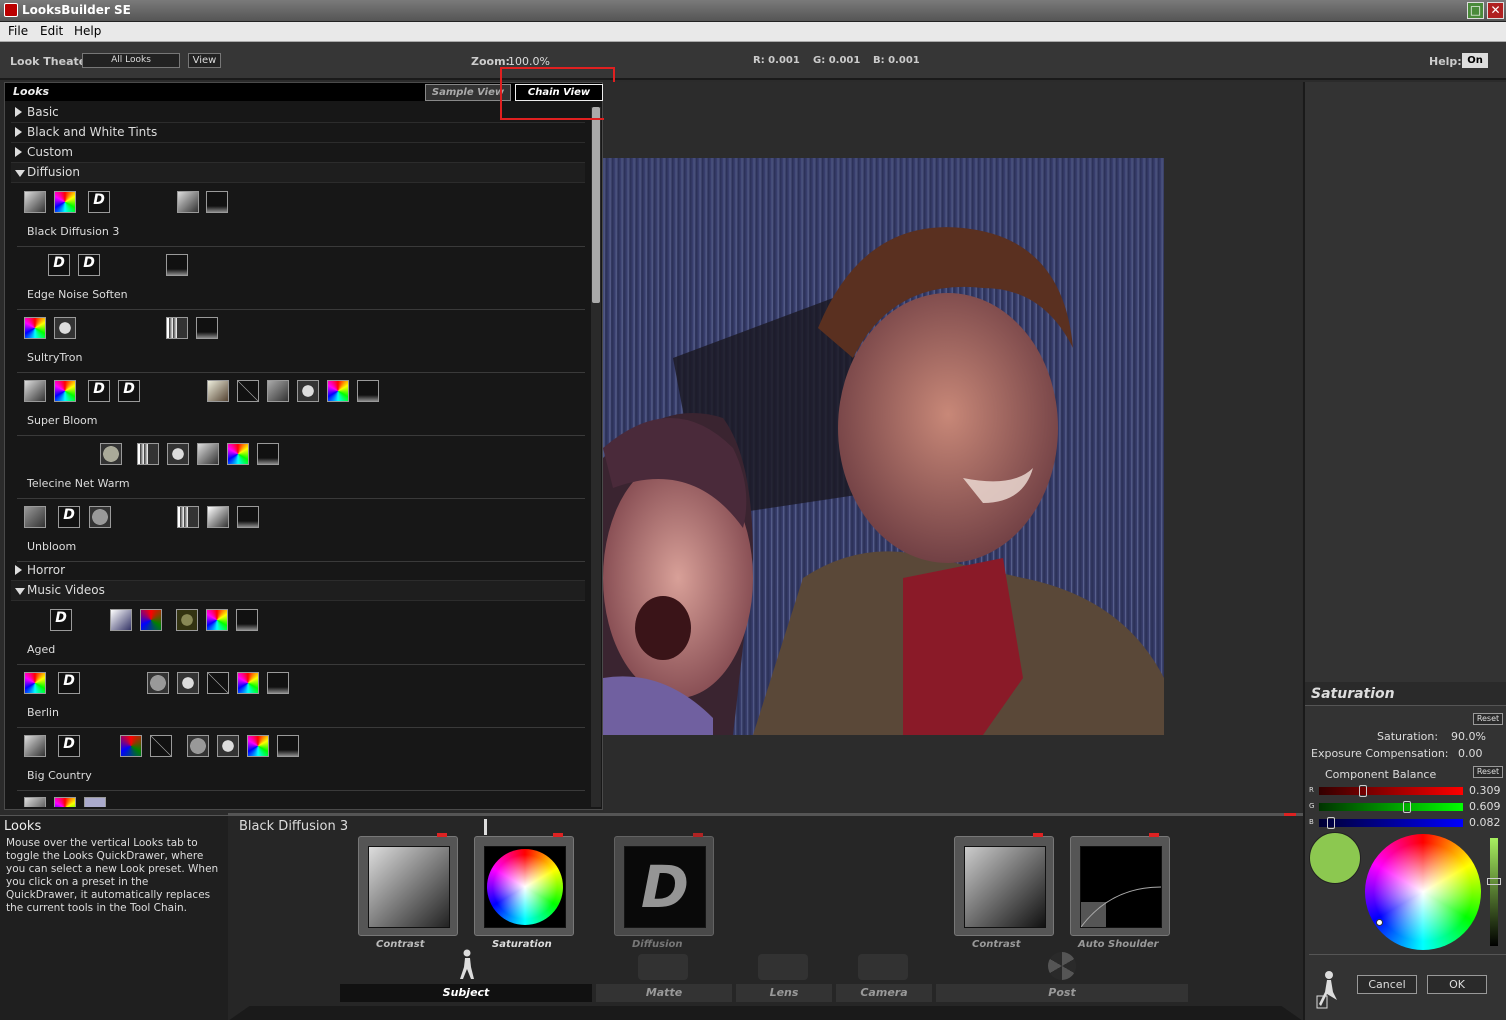 Image resolution: width=1506 pixels, height=1020 pixels. I want to click on luminance-knob, so click(1494, 881).